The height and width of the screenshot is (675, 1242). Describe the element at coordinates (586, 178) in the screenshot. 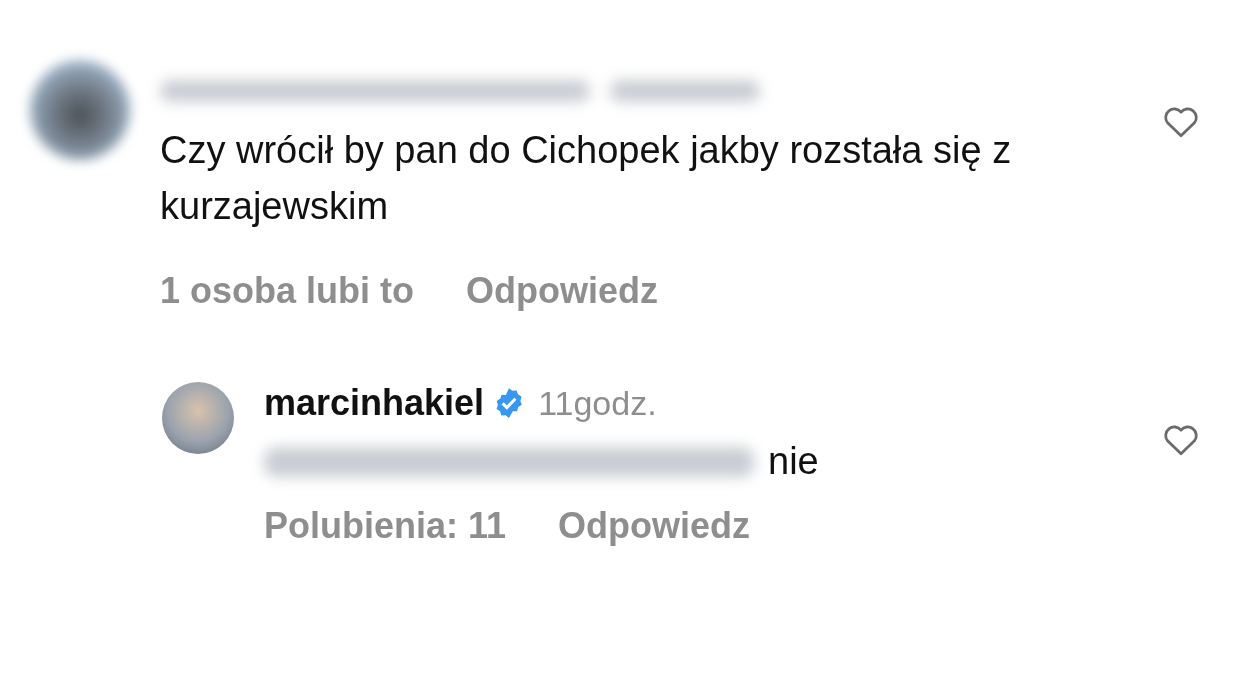

I see `comment-text: Czy wrócił by pan do Cichopek jakby rozstała się z kurzajewskim` at that location.